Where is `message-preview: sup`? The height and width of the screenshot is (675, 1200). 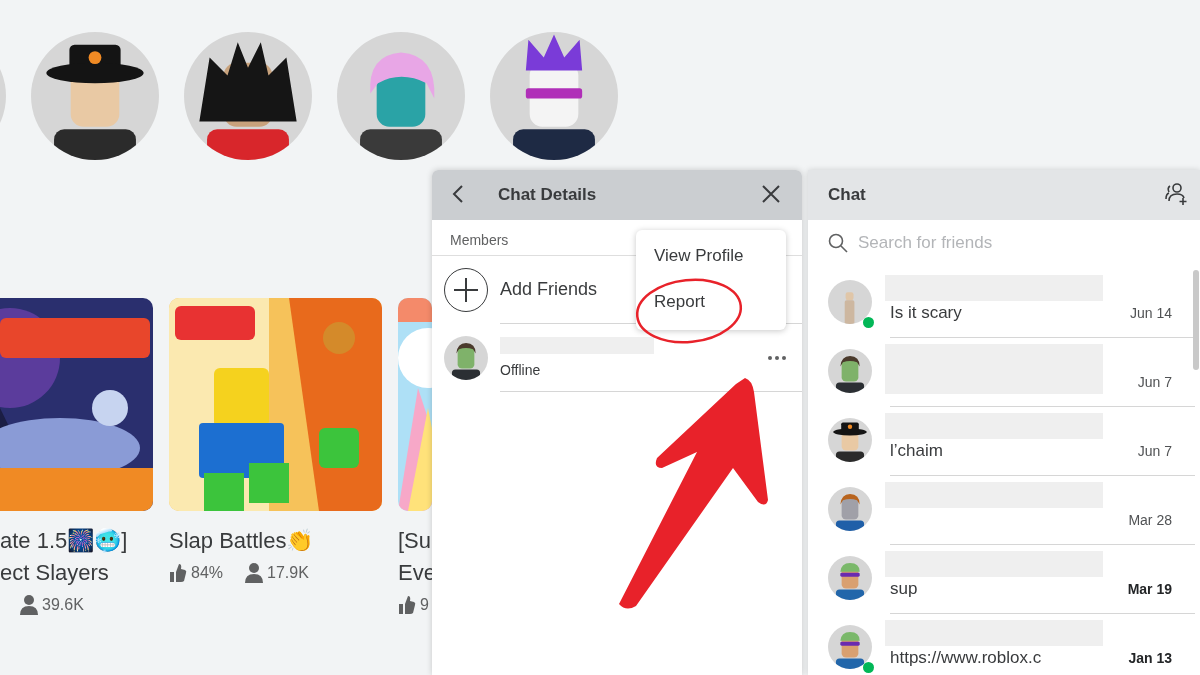
message-preview: sup is located at coordinates (904, 589).